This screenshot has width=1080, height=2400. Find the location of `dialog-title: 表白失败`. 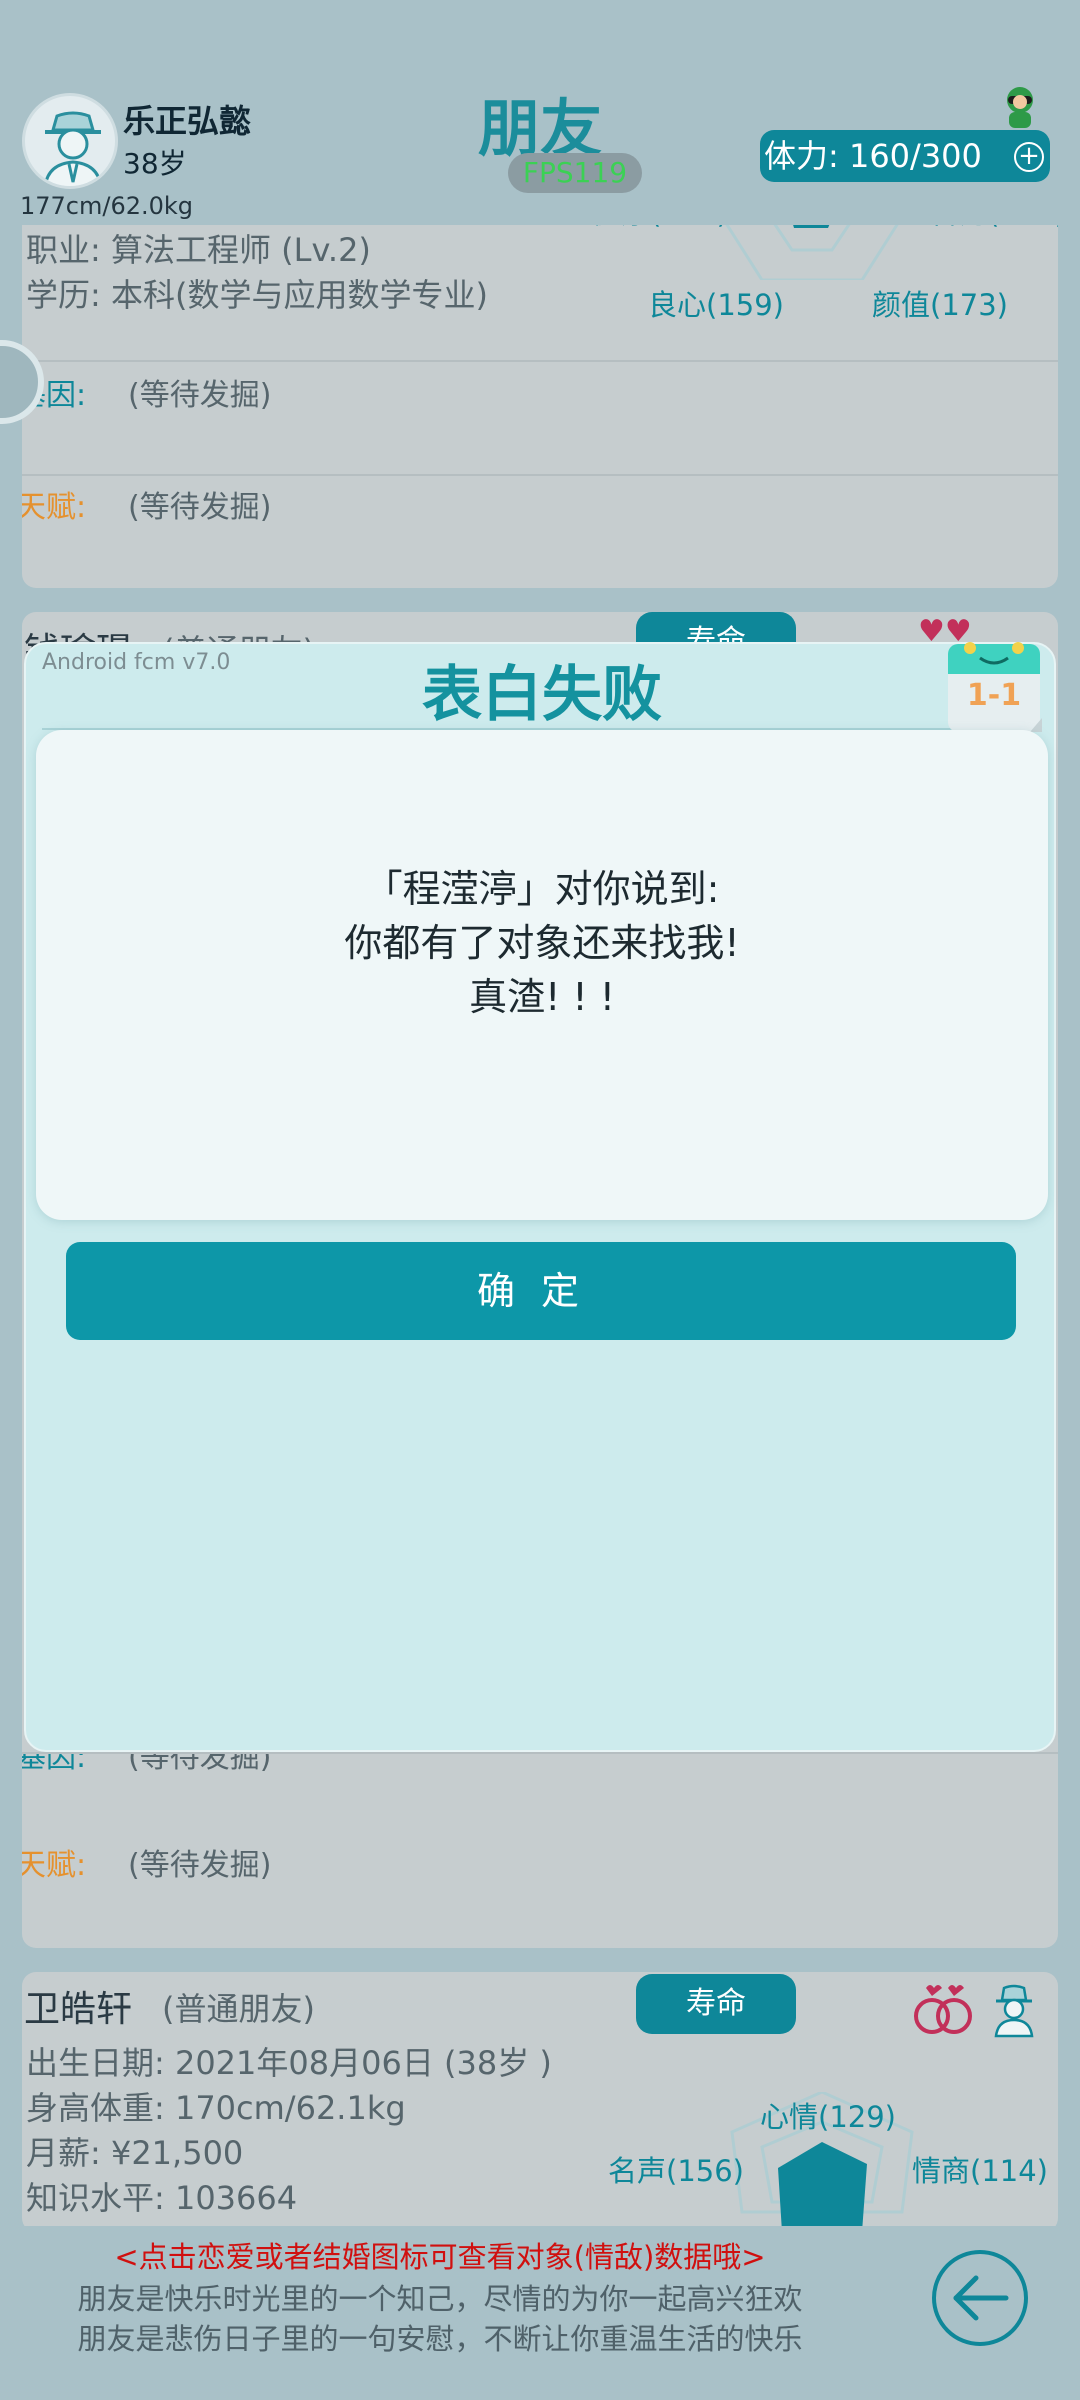

dialog-title: 表白失败 is located at coordinates (542, 695).